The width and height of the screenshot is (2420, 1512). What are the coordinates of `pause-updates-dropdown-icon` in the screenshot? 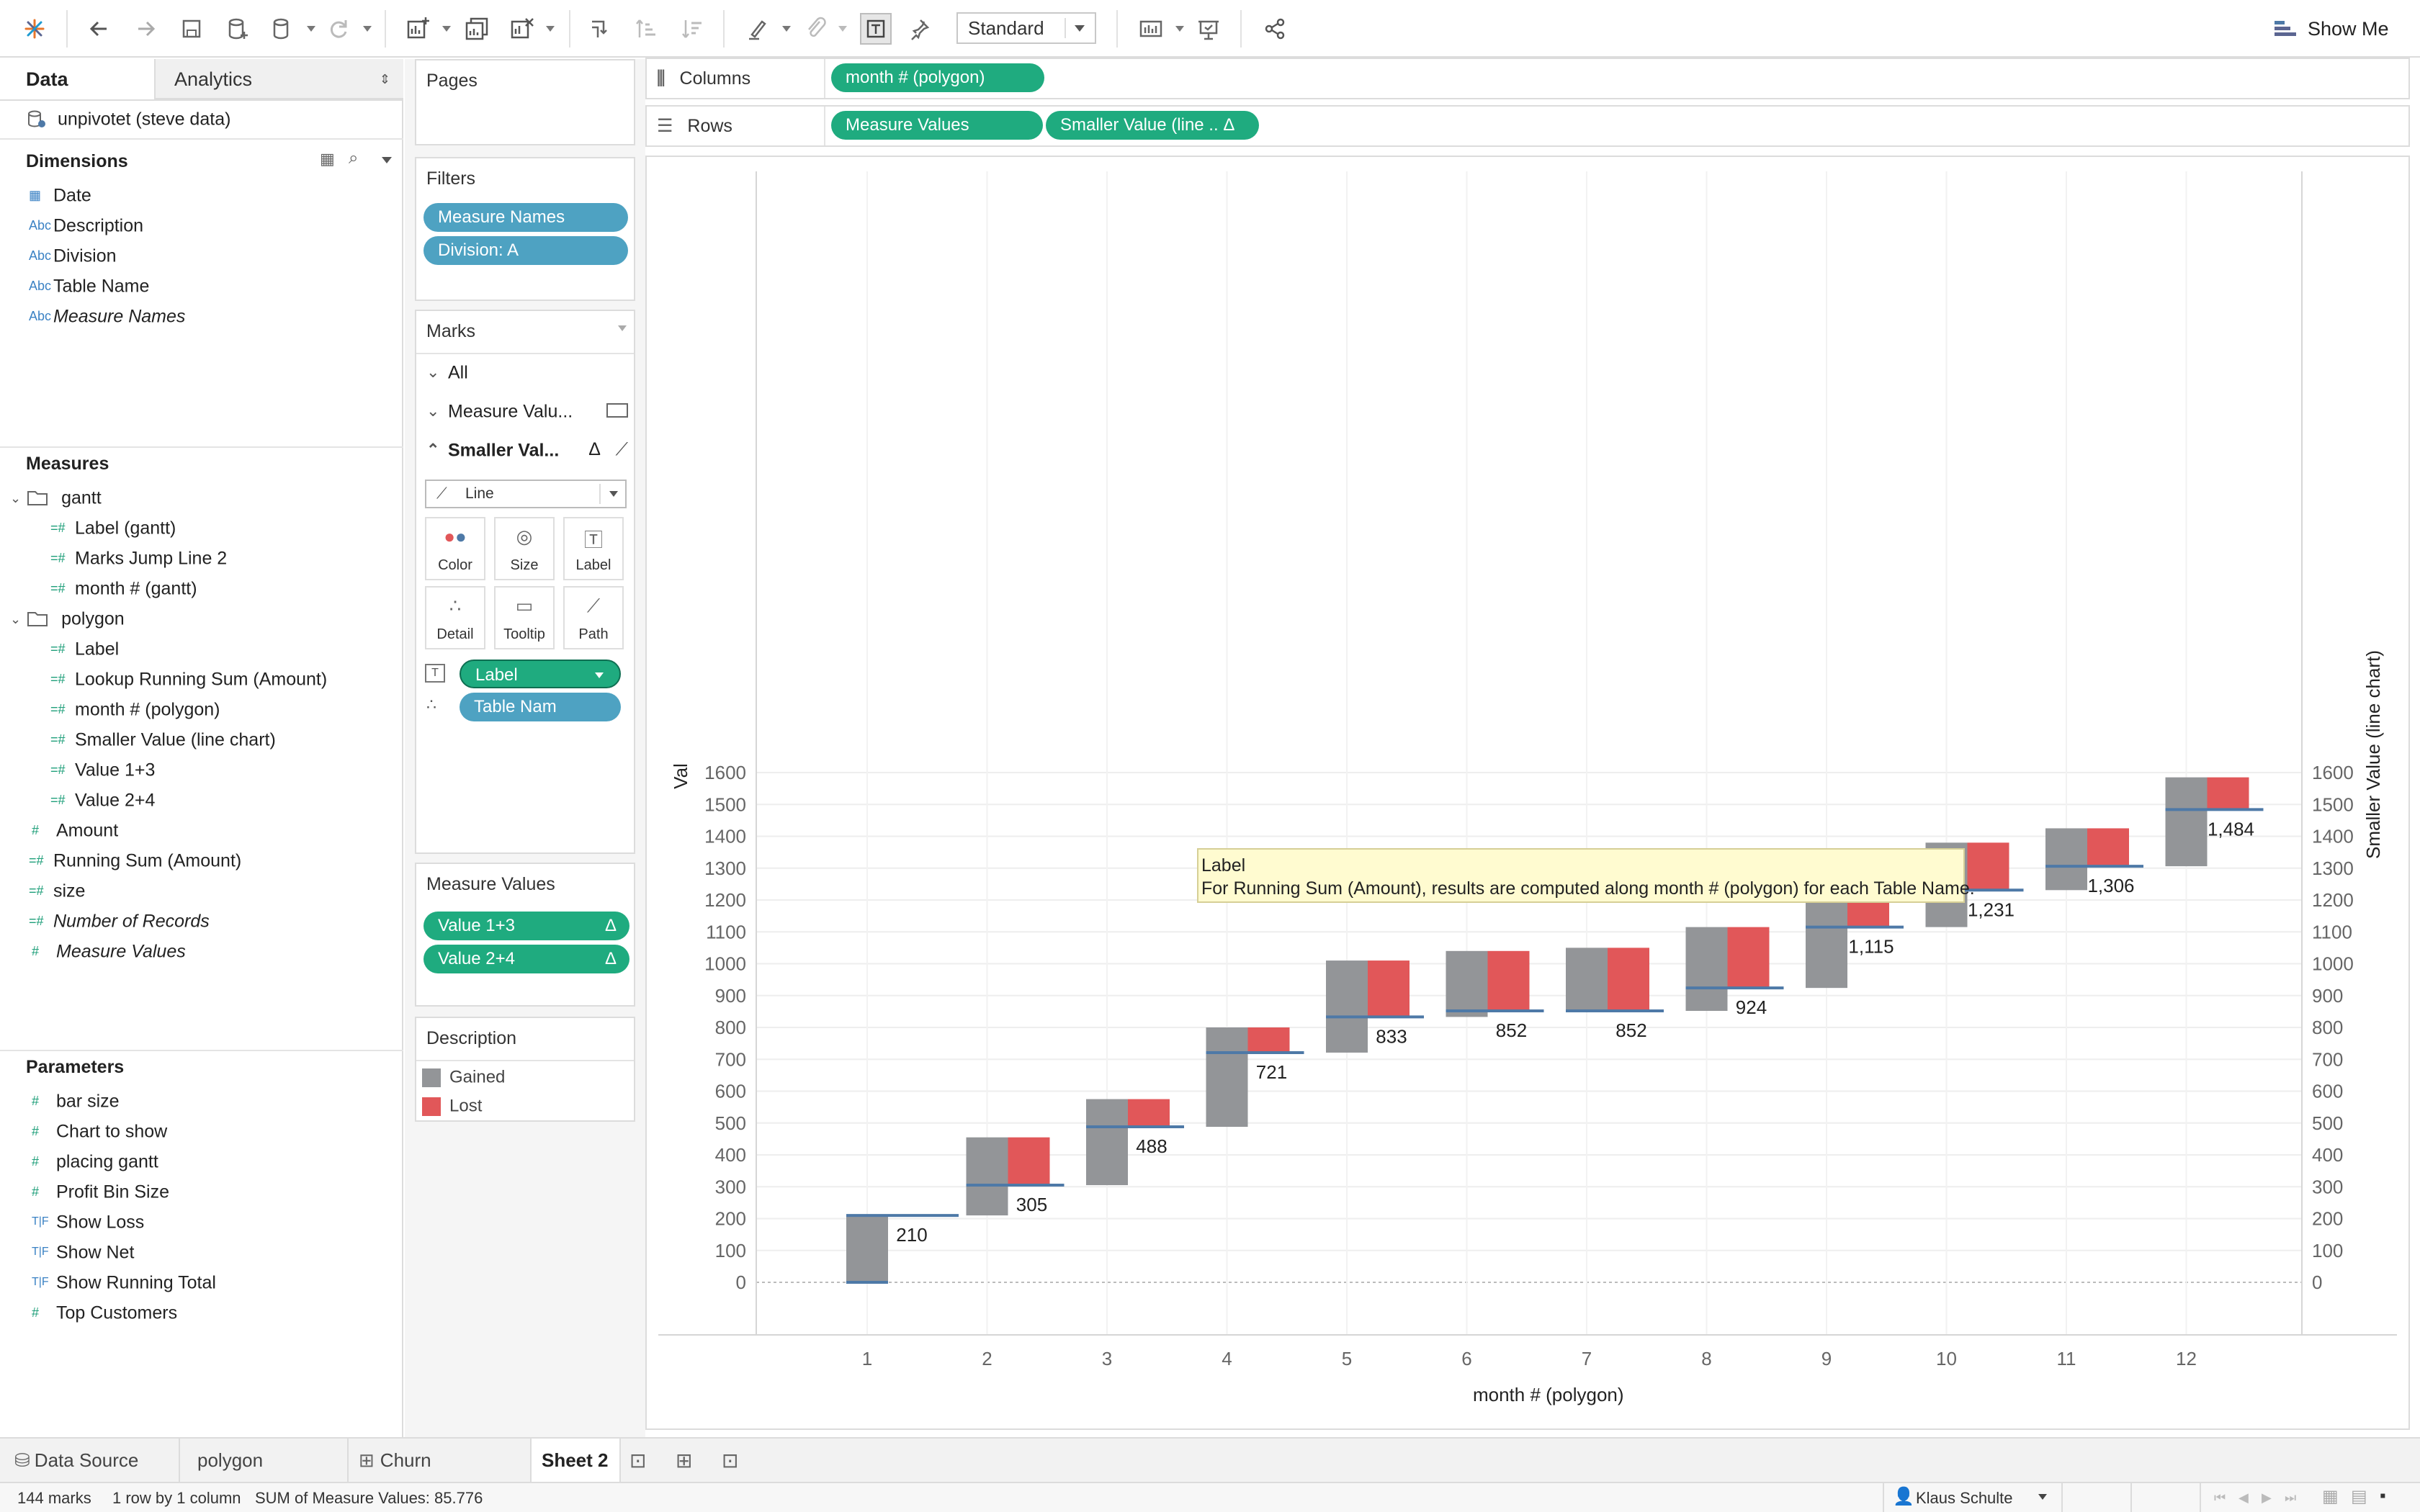 It's located at (311, 29).